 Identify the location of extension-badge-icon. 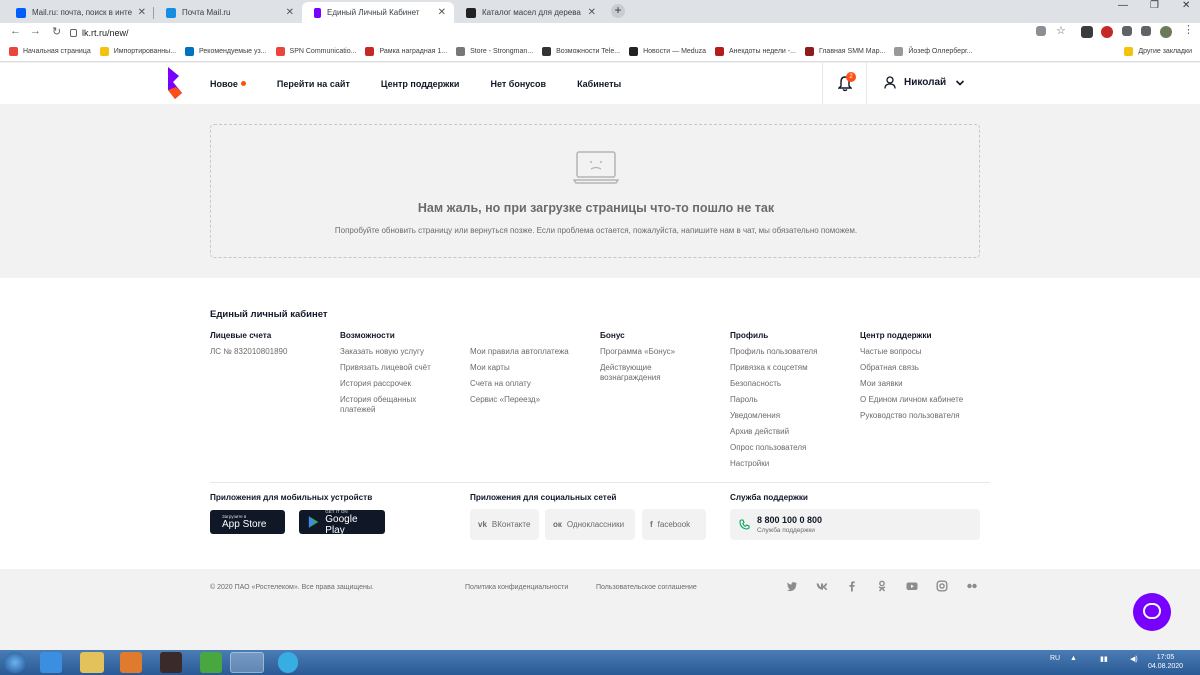
(1107, 32).